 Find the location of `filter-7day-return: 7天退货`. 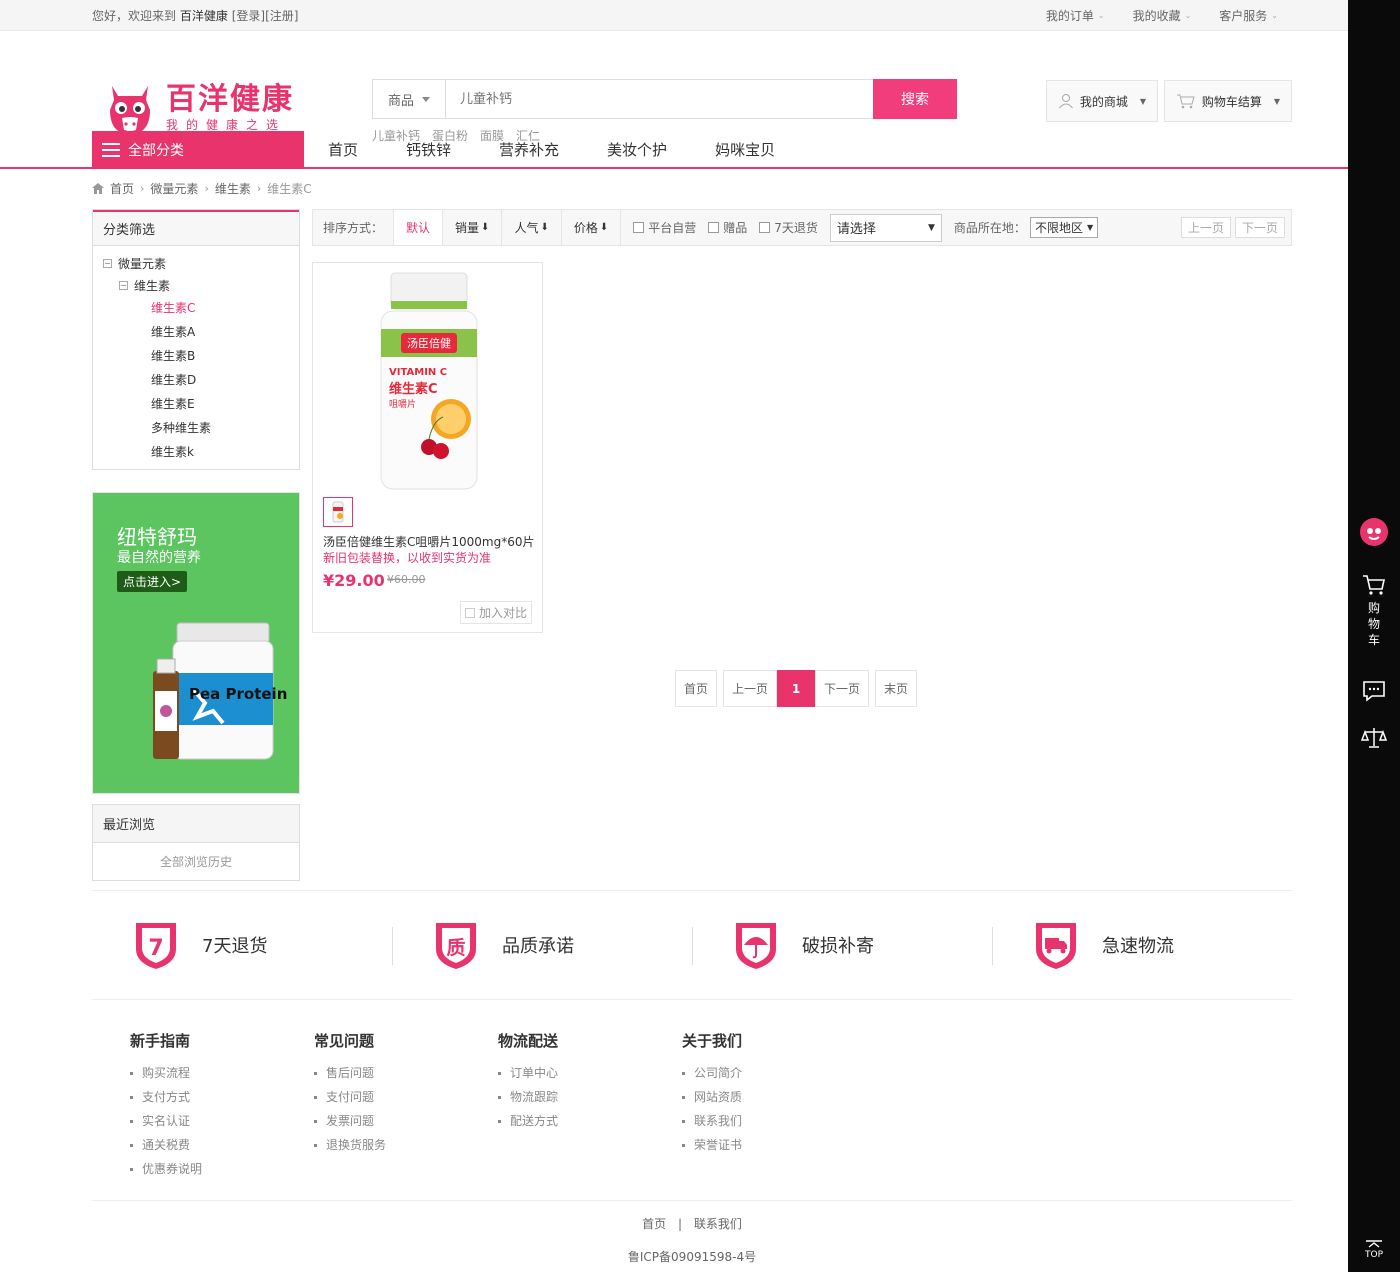

filter-7day-return: 7天退货 is located at coordinates (788, 227).